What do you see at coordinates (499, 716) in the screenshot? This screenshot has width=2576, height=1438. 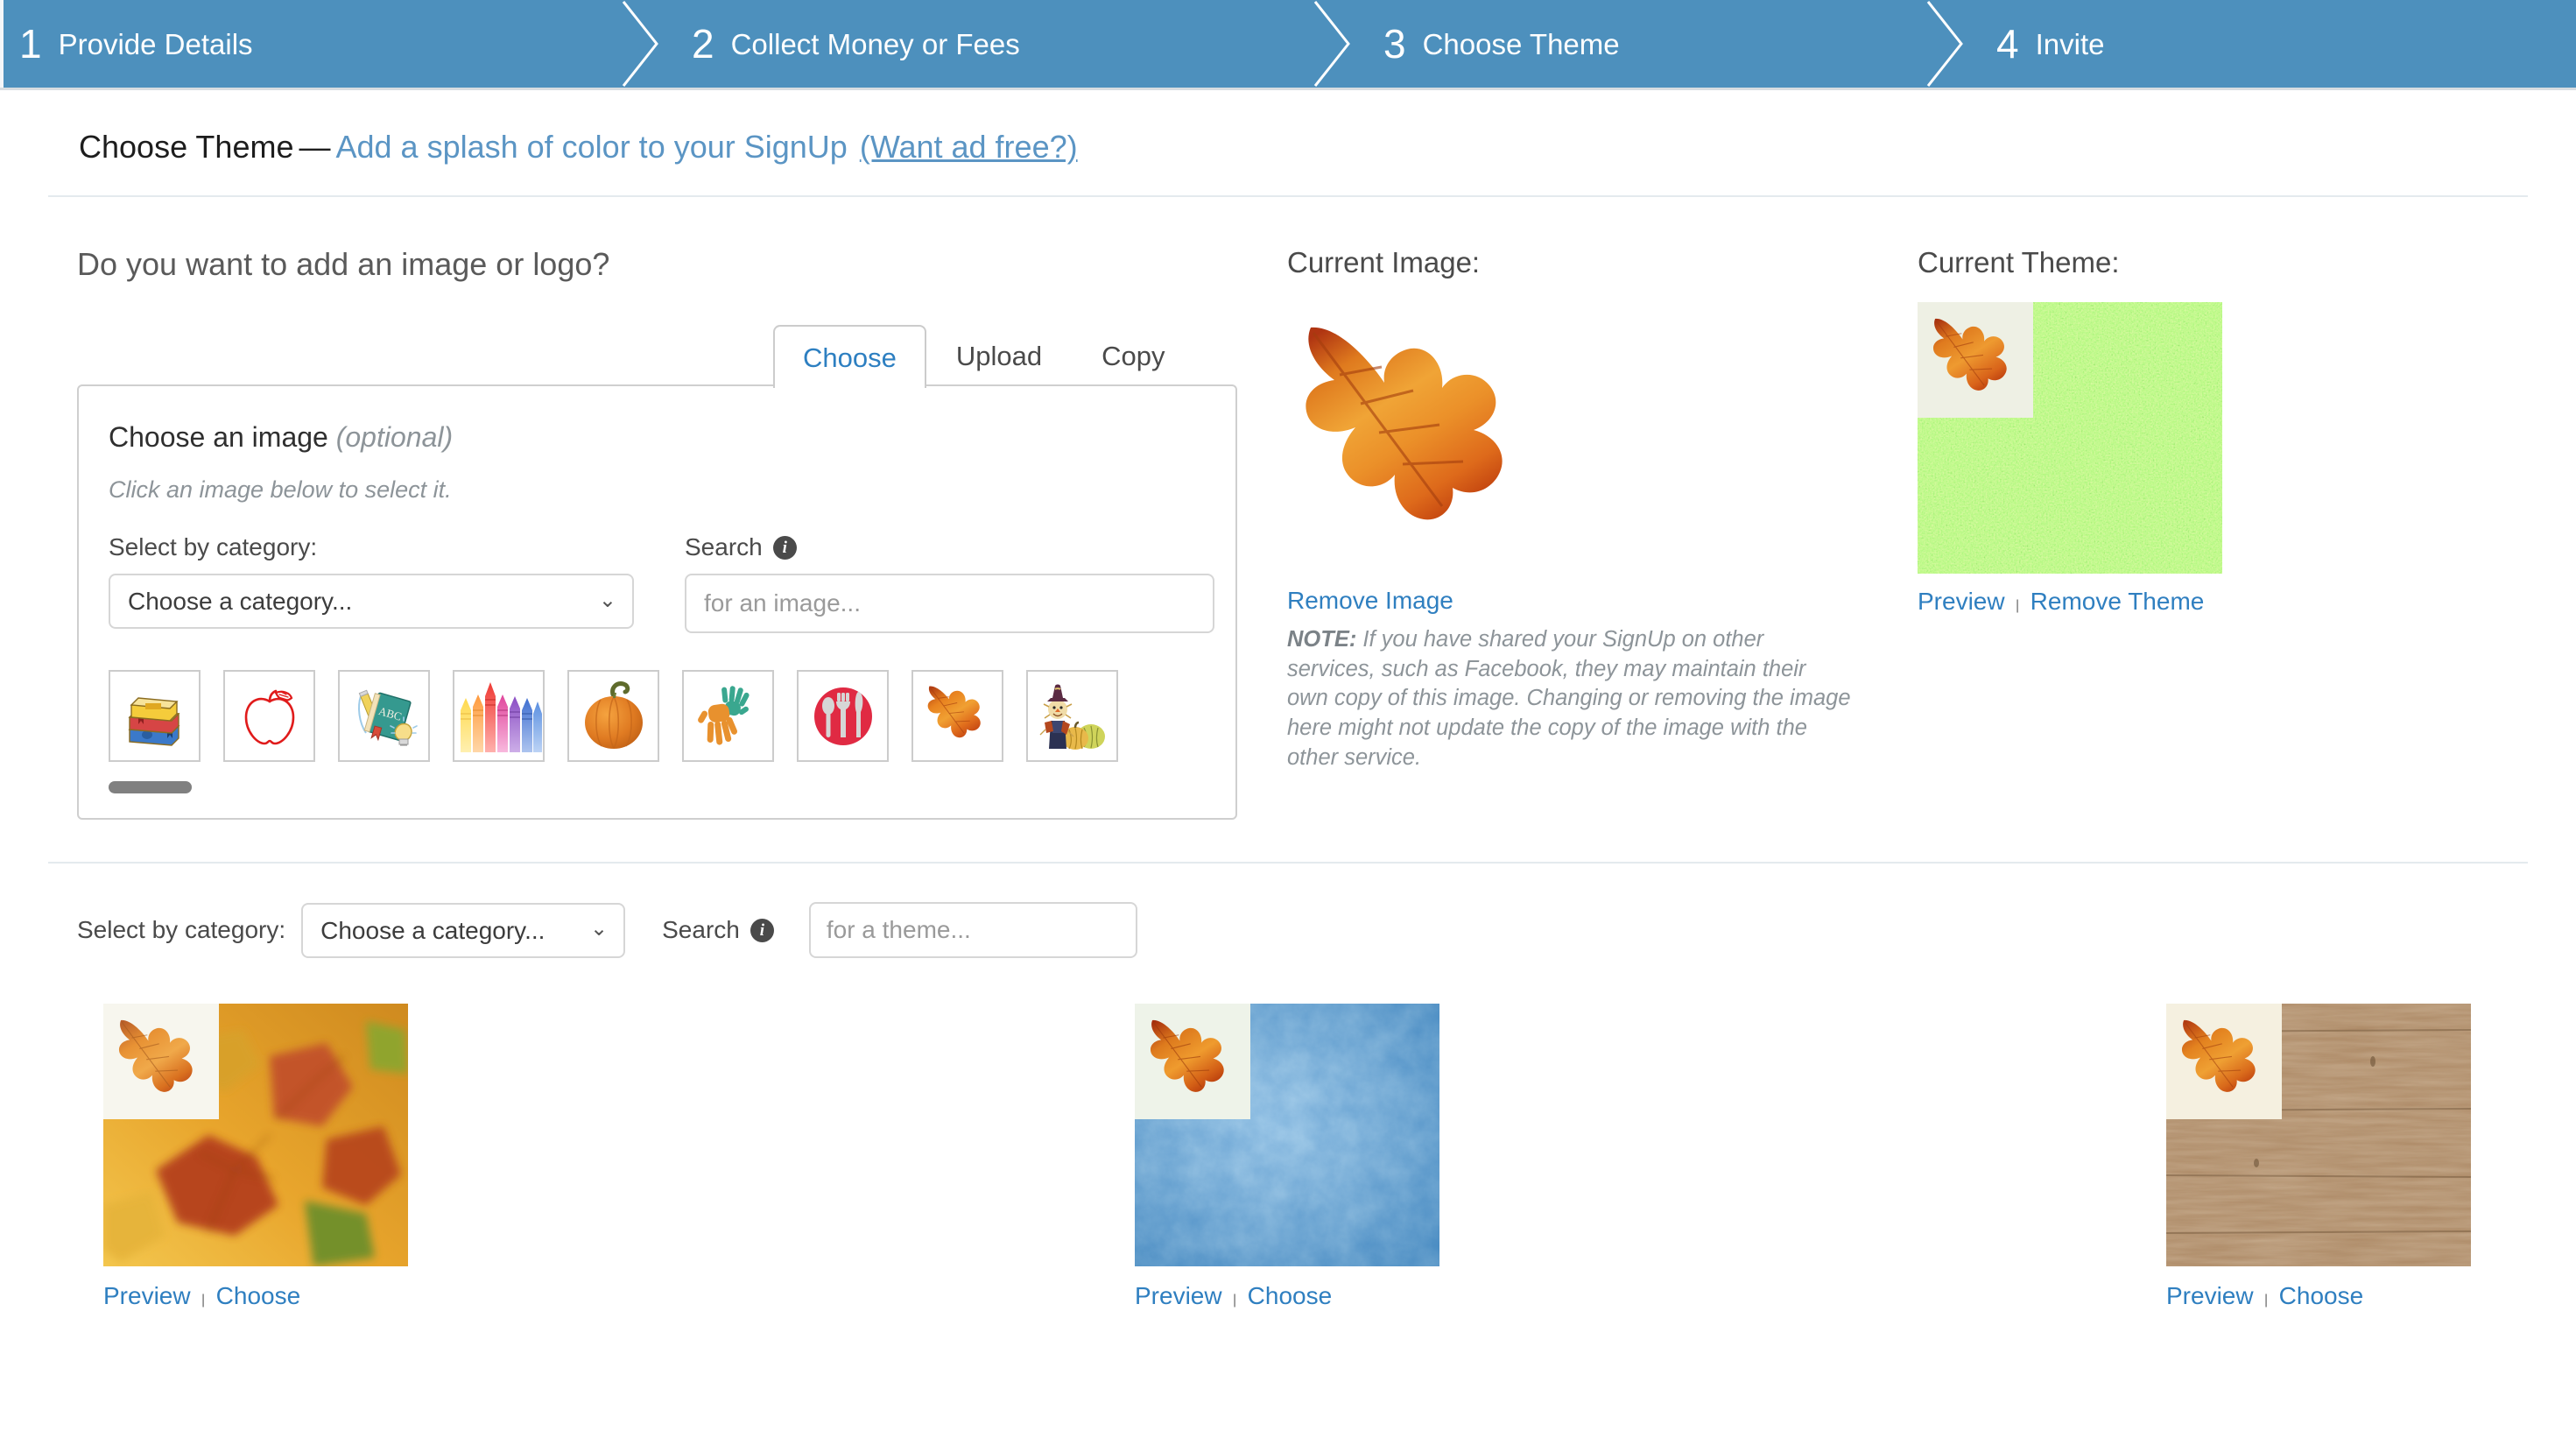 I see `image-thumb-crayons` at bounding box center [499, 716].